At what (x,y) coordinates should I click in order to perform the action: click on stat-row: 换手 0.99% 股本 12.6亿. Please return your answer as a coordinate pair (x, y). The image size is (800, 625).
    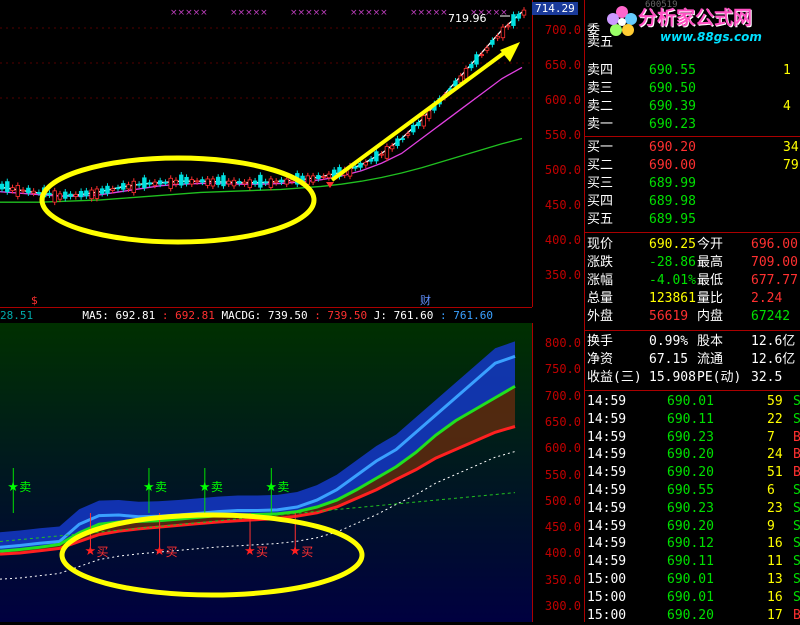
    Looking at the image, I should click on (692, 342).